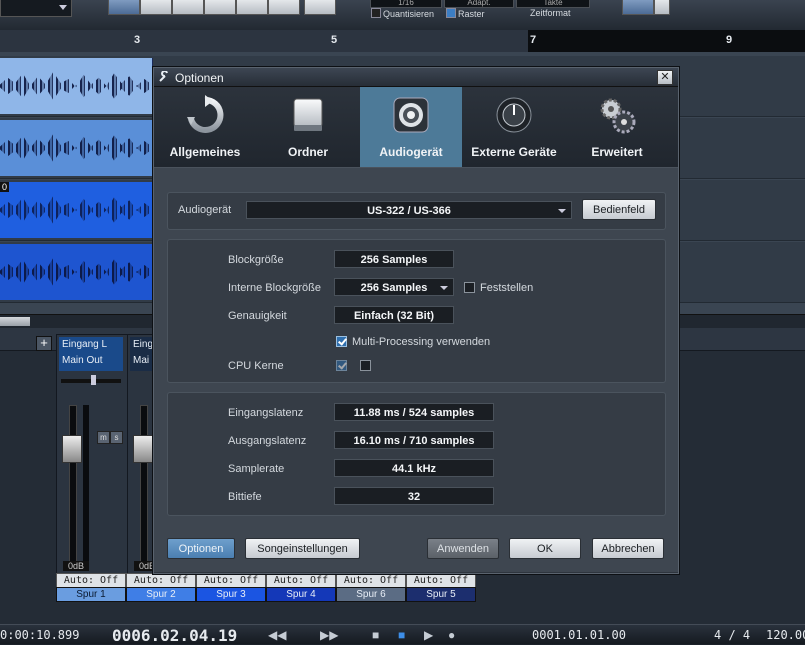 The width and height of the screenshot is (805, 645). I want to click on ruler-loop-region: 7 9, so click(666, 41).